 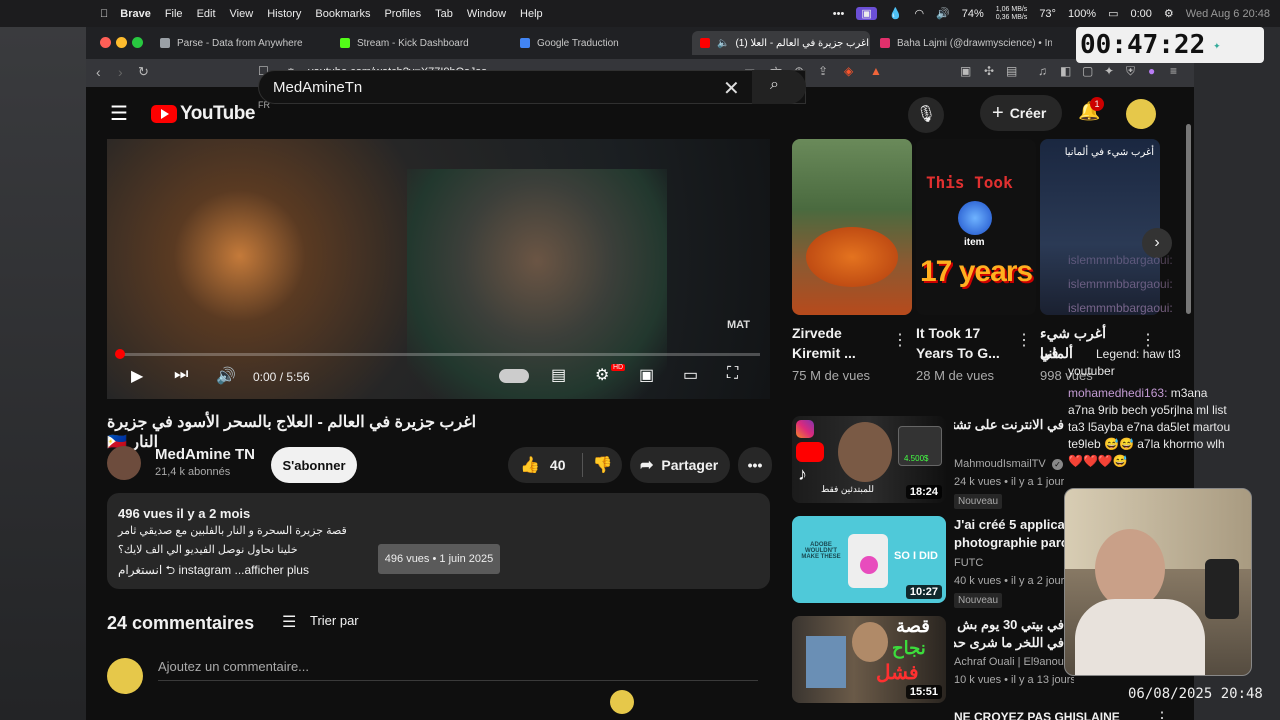 What do you see at coordinates (440, 354) in the screenshot?
I see `video-progress-bar` at bounding box center [440, 354].